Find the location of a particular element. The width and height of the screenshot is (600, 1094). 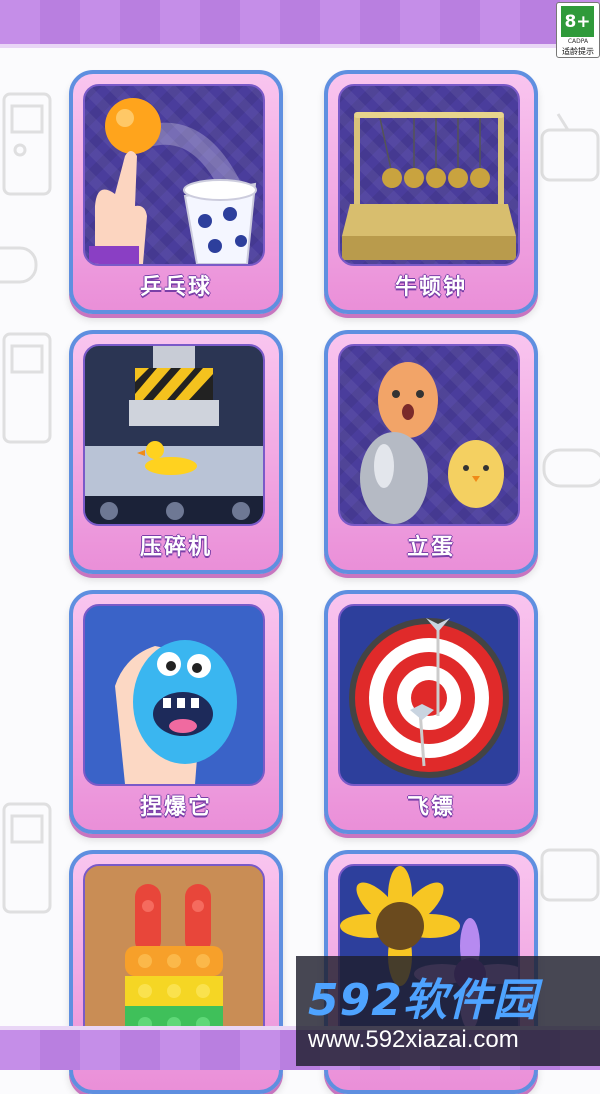

game-card-label: 牛顿钟 is located at coordinates (430, 287).